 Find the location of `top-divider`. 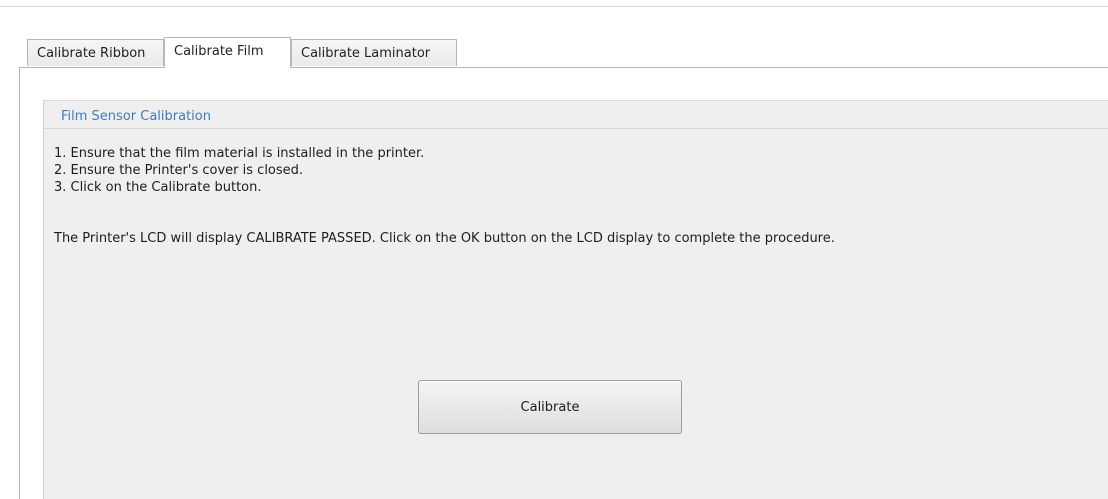

top-divider is located at coordinates (554, 6).